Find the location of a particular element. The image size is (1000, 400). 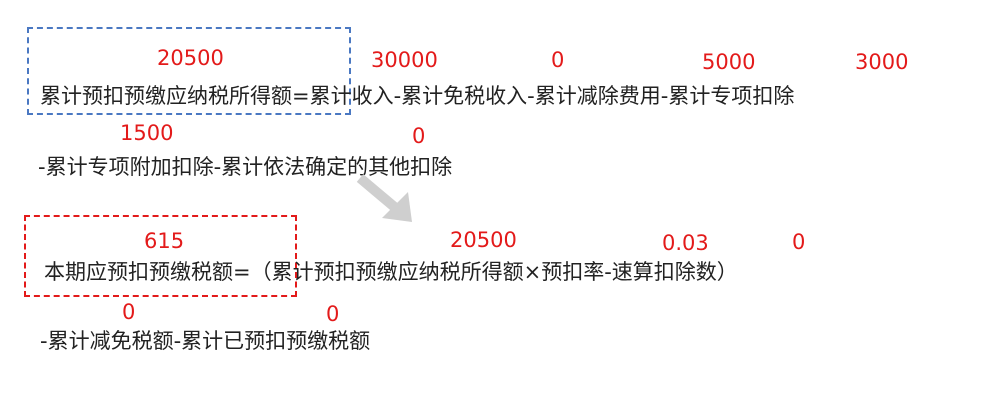

value-current-tax: 615 is located at coordinates (164, 241).